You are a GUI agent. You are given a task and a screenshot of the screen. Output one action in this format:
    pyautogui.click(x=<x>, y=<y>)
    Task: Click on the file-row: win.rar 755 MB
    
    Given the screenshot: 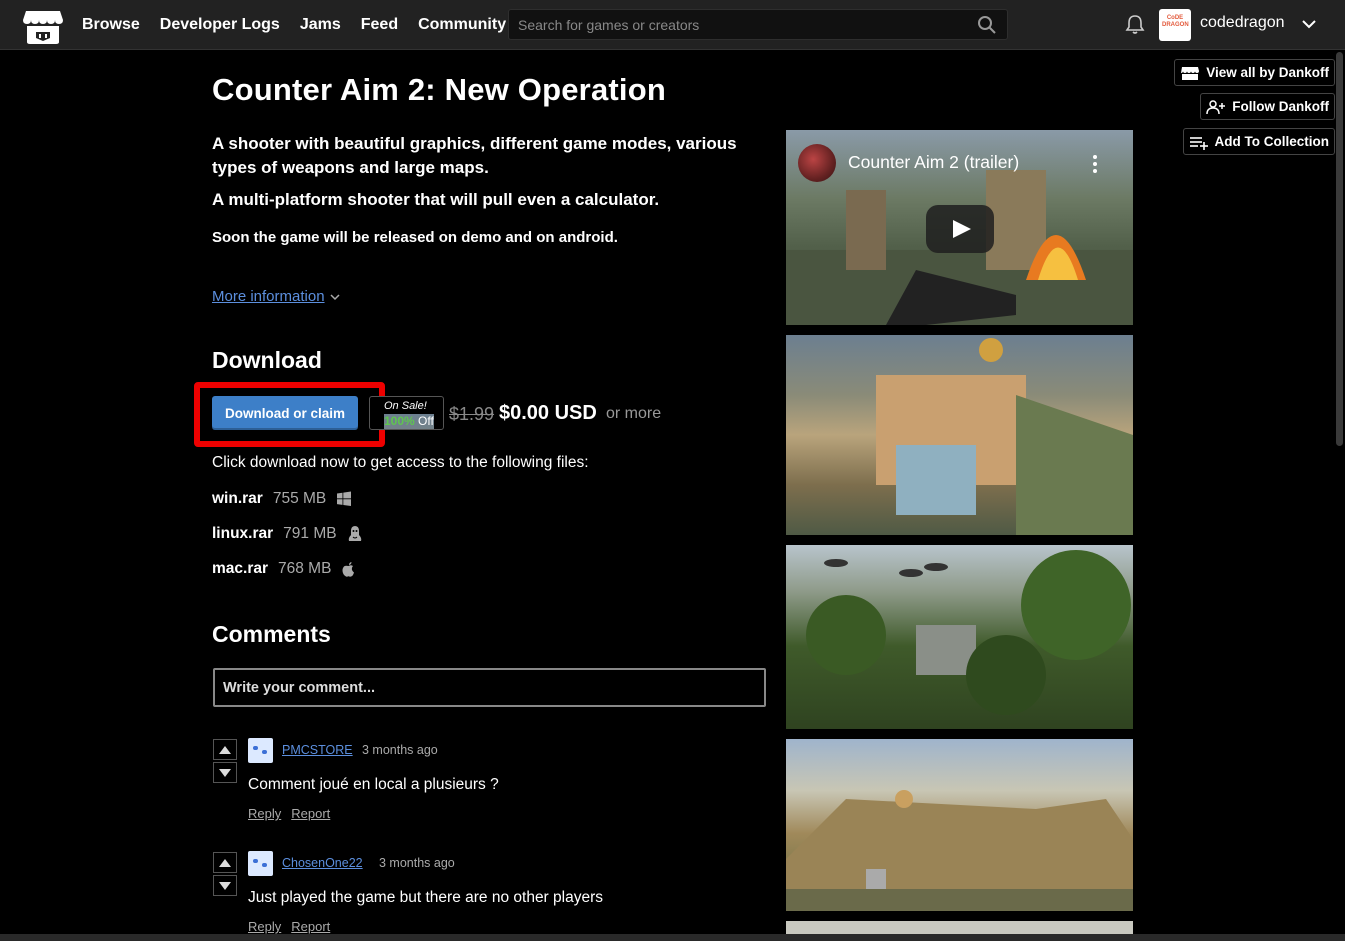 What is the action you would take?
    pyautogui.click(x=282, y=499)
    